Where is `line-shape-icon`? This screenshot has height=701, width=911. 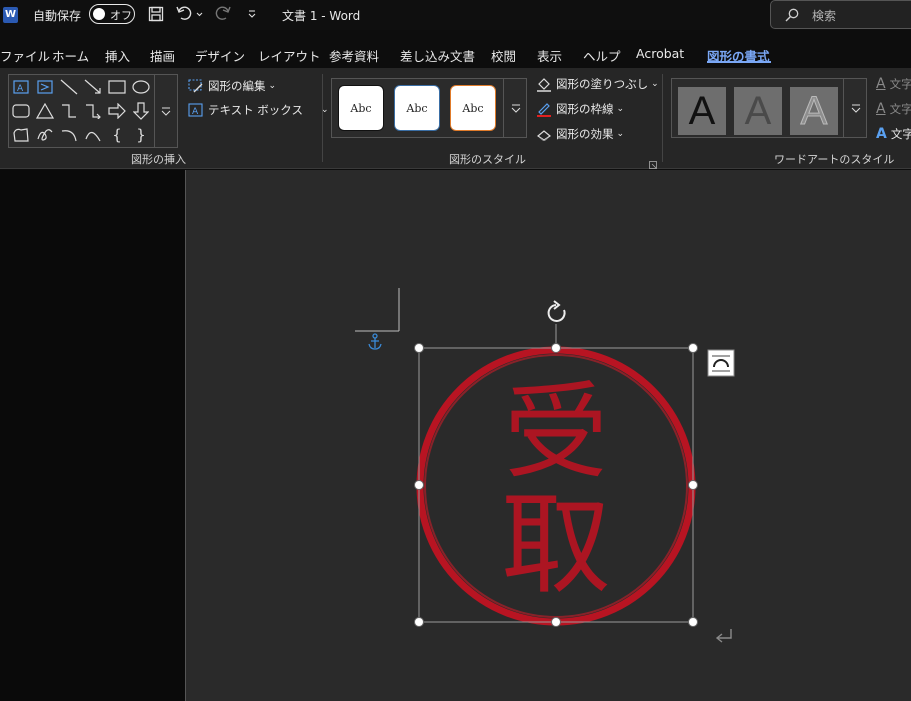 line-shape-icon is located at coordinates (69, 87).